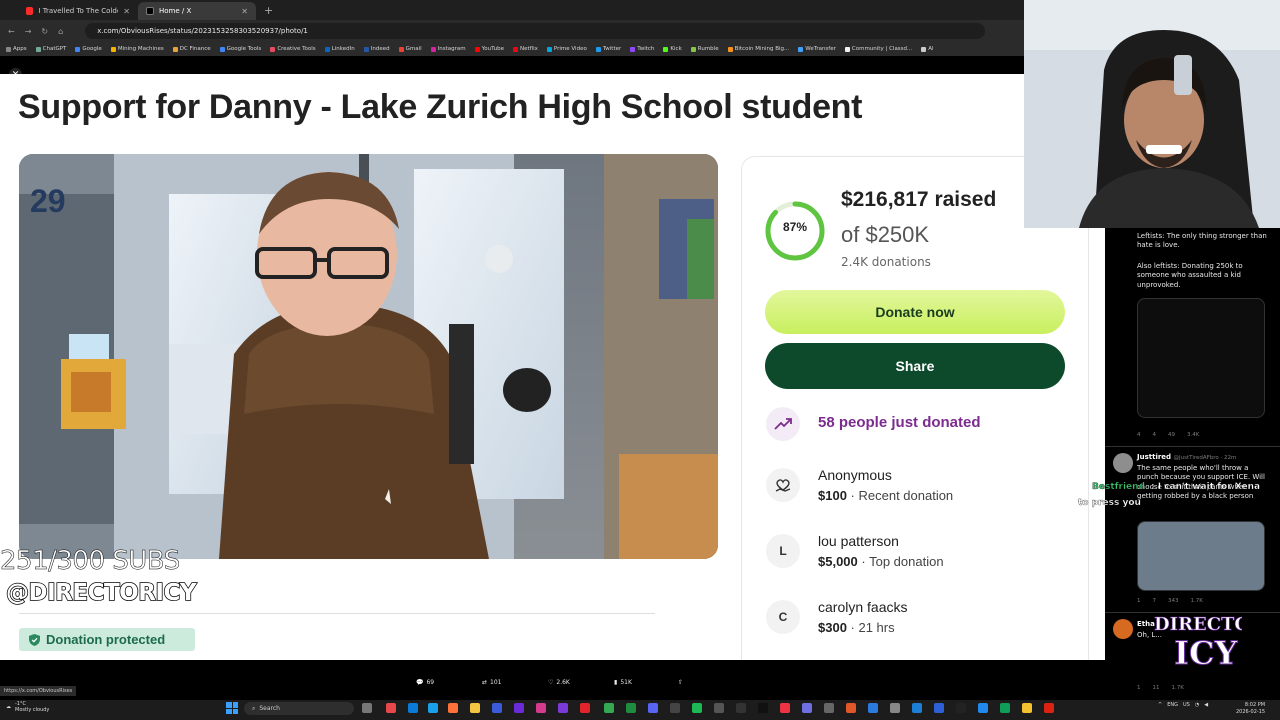 This screenshot has height=720, width=1280. Describe the element at coordinates (44, 31) in the screenshot. I see `reload-icon: ↻` at that location.